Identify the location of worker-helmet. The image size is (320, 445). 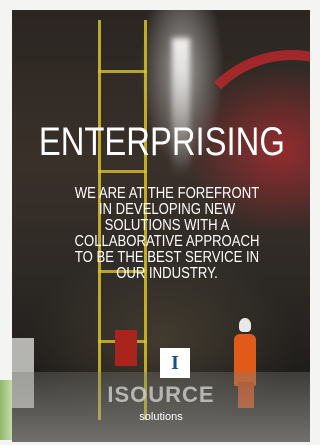
(245, 325).